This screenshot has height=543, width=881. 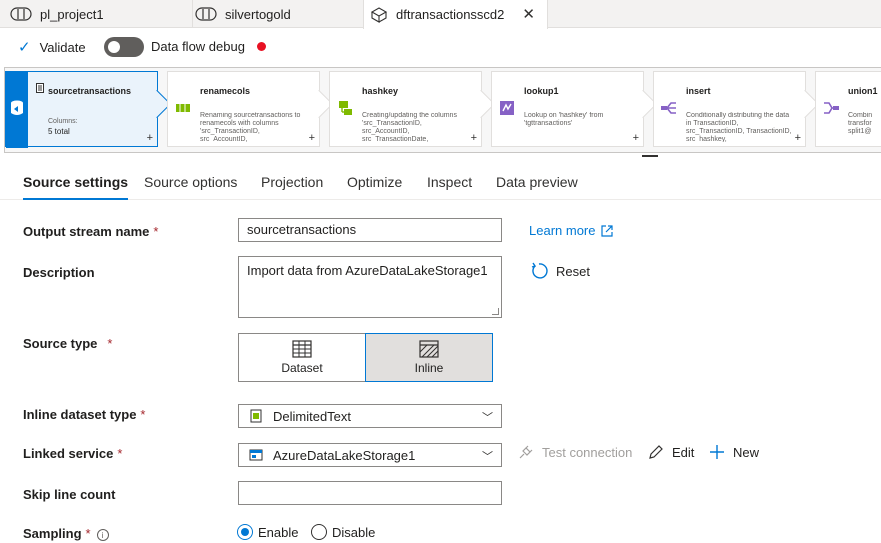 What do you see at coordinates (225, 91) in the screenshot?
I see `node-title: renamecols` at bounding box center [225, 91].